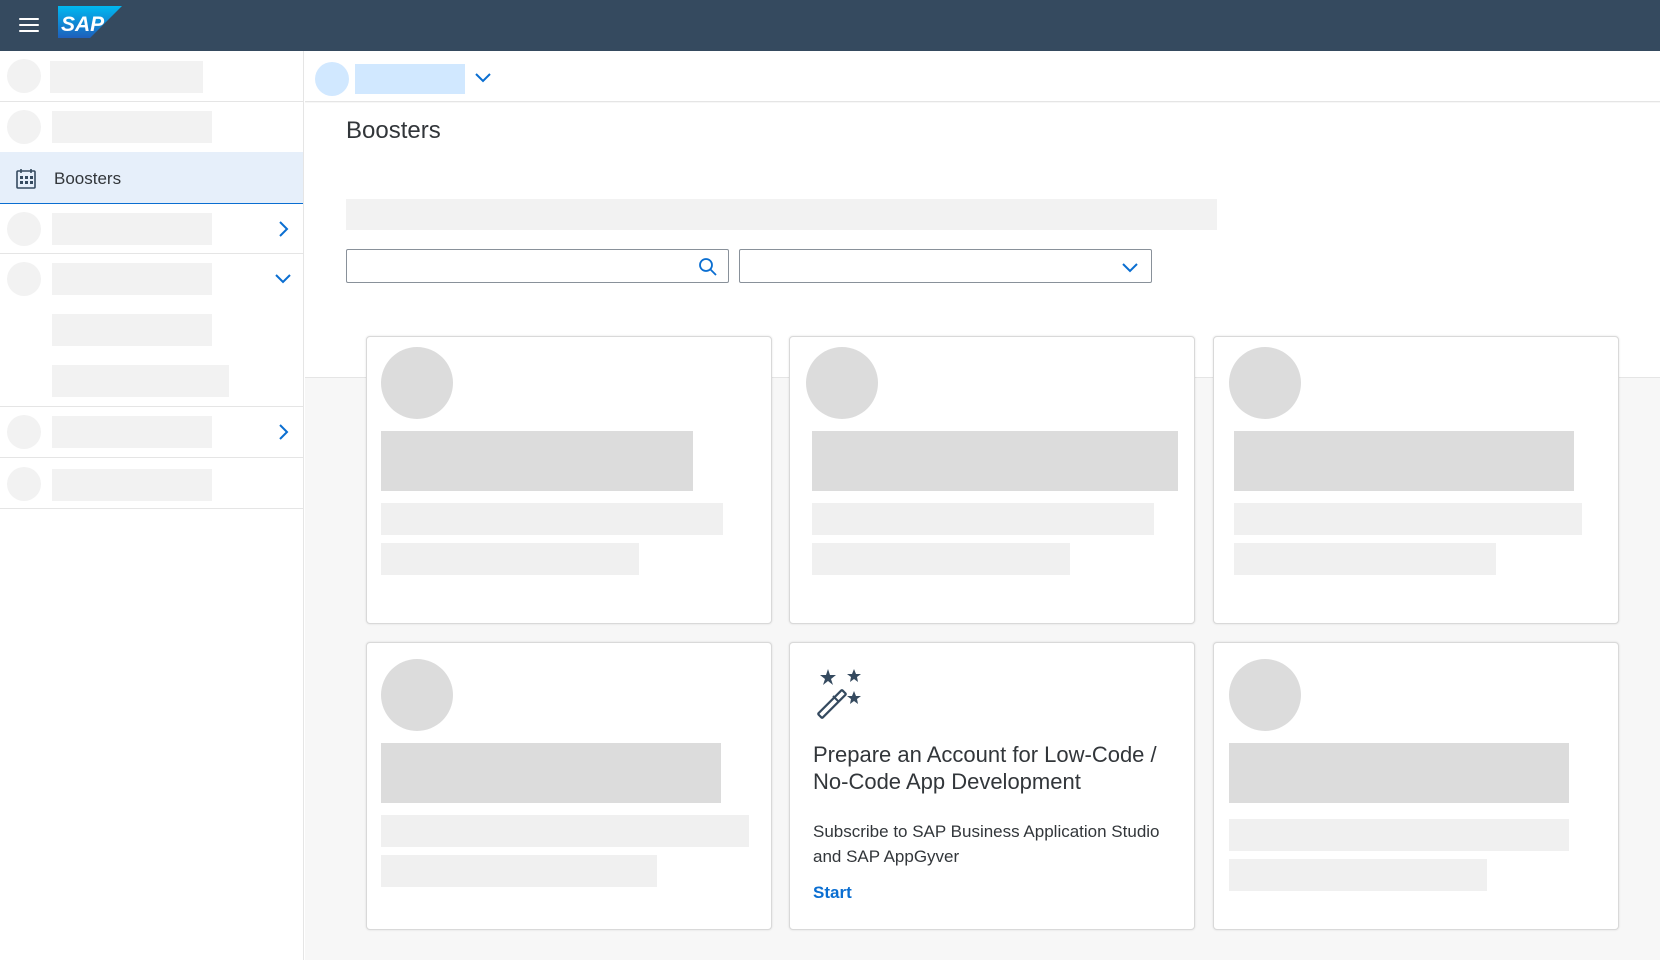 This screenshot has width=1660, height=960. Describe the element at coordinates (832, 893) in the screenshot. I see `start-link: Start` at that location.